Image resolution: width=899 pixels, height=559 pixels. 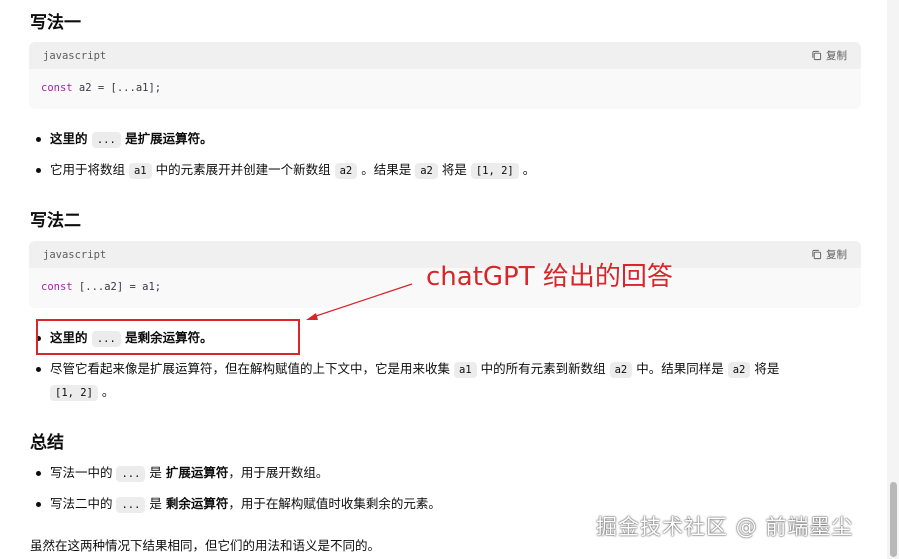 I want to click on code-header: javascript 复制, so click(x=445, y=55).